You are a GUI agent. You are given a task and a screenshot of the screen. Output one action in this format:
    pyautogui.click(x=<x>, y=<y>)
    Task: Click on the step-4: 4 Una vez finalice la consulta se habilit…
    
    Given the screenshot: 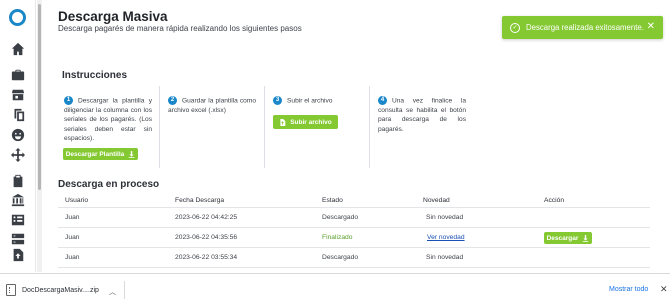 What is the action you would take?
    pyautogui.click(x=422, y=127)
    